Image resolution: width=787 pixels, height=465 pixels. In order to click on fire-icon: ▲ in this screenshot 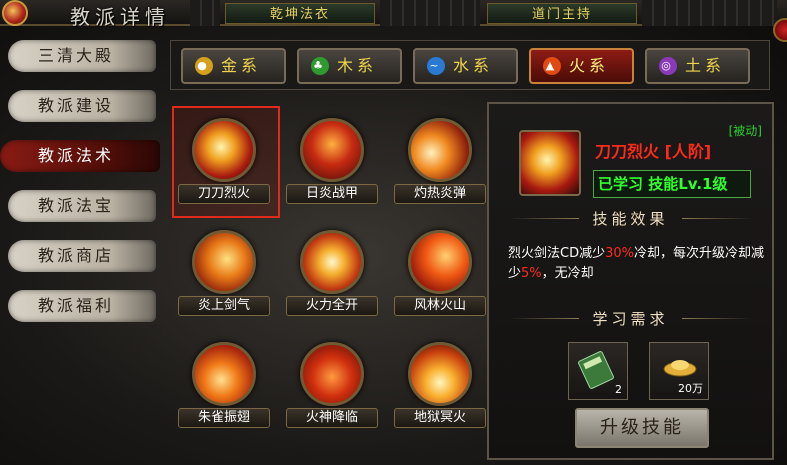, I will do `click(552, 66)`.